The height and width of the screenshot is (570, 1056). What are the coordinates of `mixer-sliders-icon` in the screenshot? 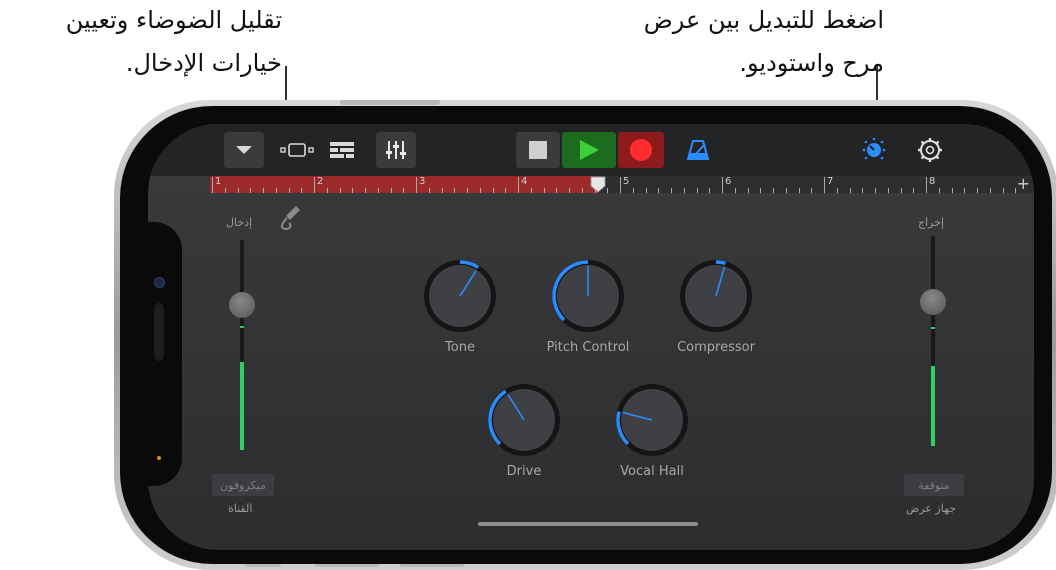 It's located at (396, 150).